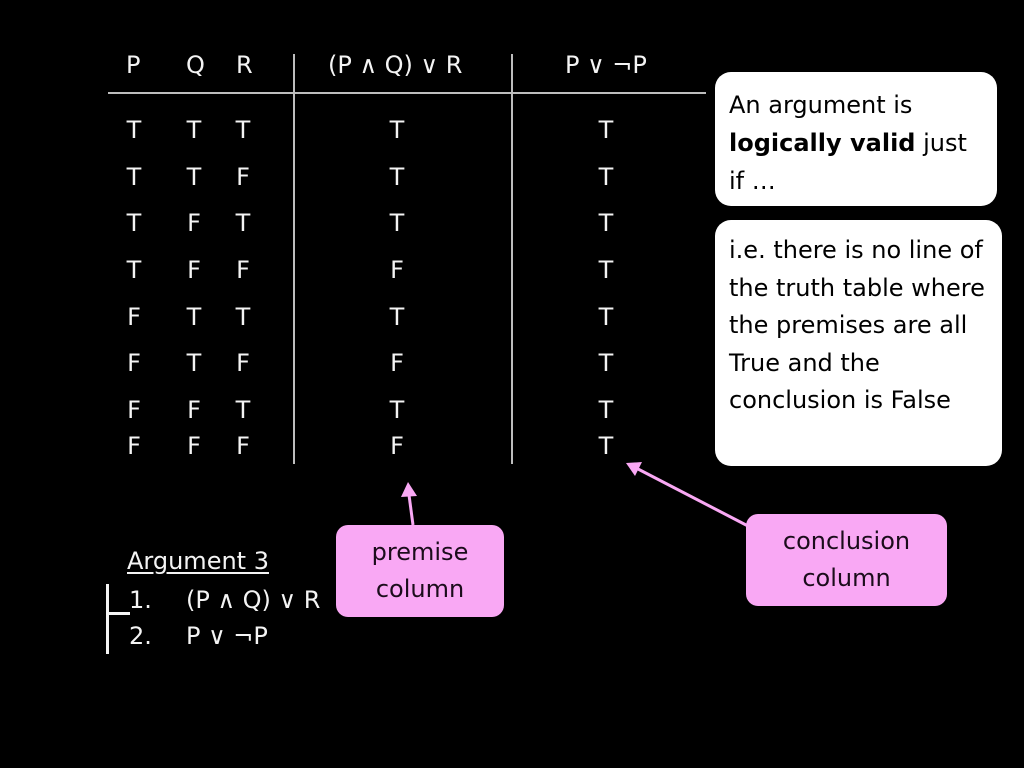 The width and height of the screenshot is (1024, 768). I want to click on premise-column-callout: premise column, so click(420, 571).